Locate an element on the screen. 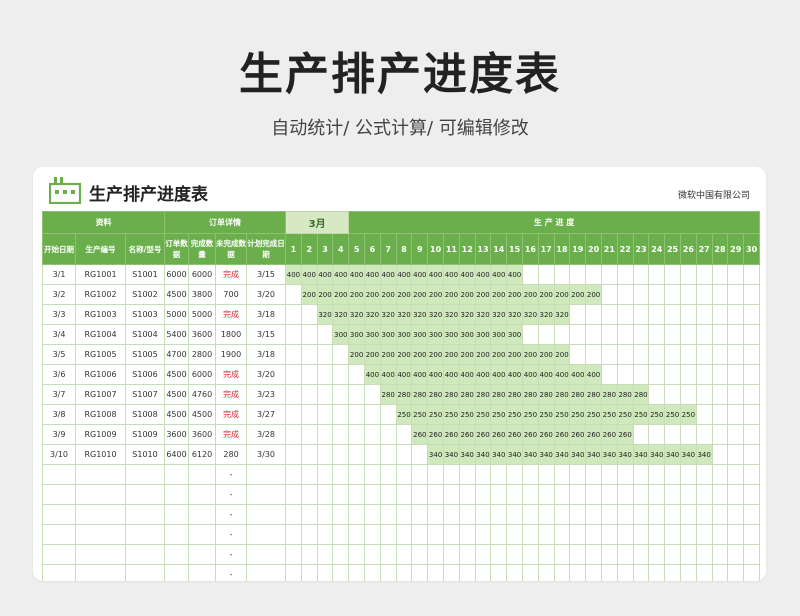  cell-done: 3600 is located at coordinates (202, 434).